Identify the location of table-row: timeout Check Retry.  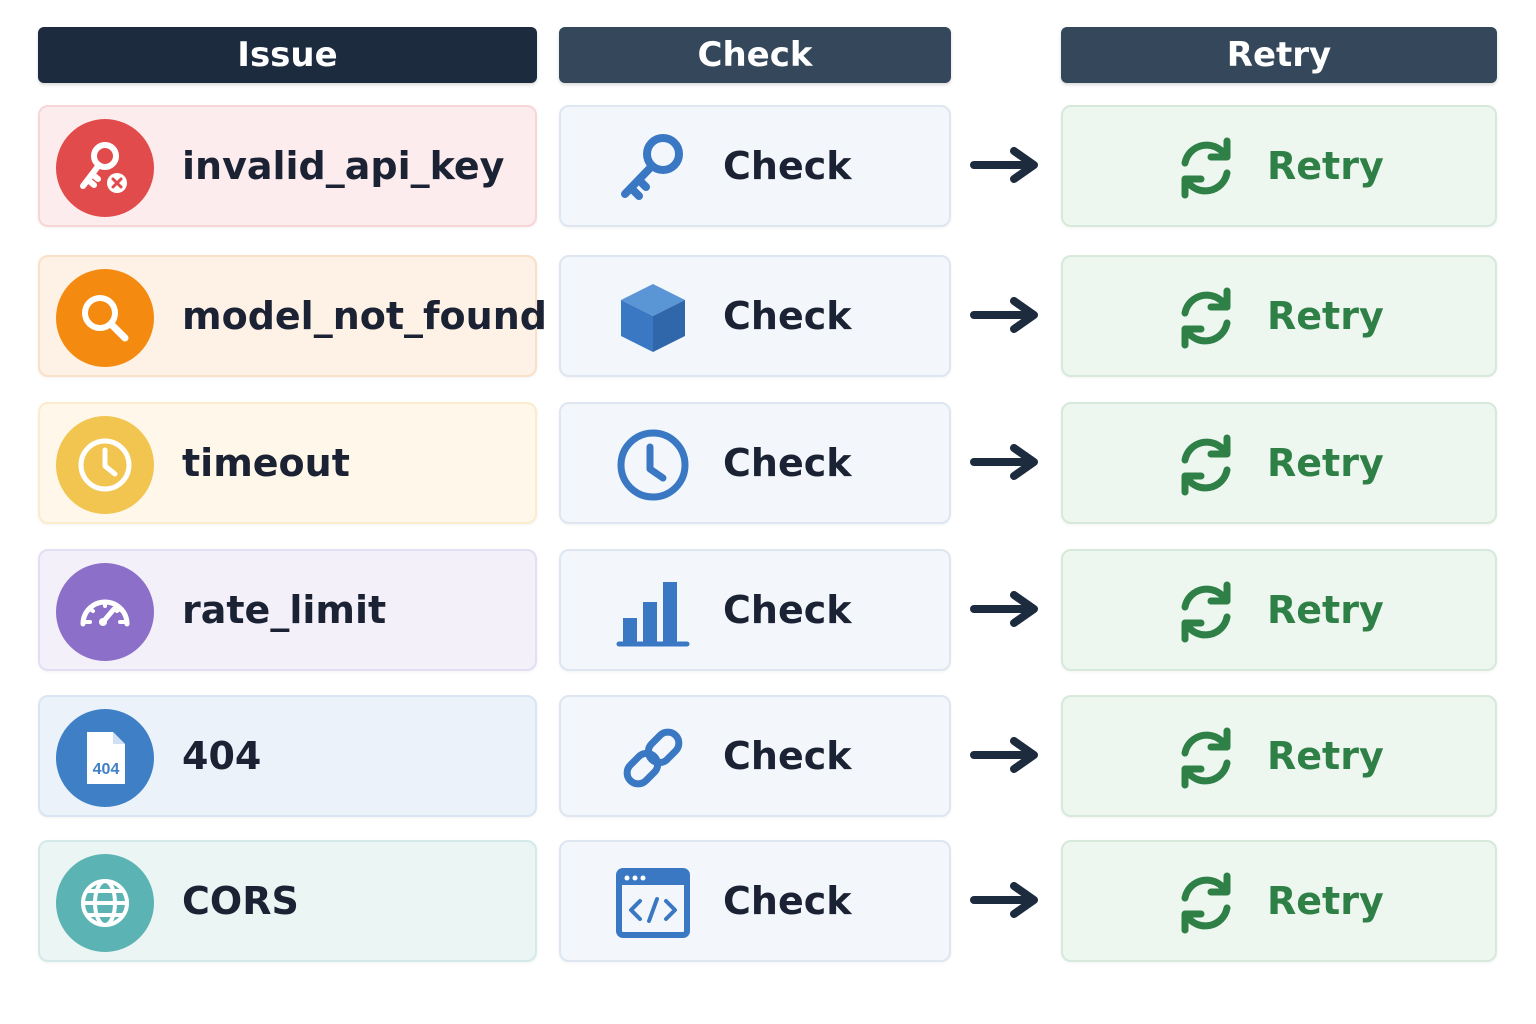
(768, 464).